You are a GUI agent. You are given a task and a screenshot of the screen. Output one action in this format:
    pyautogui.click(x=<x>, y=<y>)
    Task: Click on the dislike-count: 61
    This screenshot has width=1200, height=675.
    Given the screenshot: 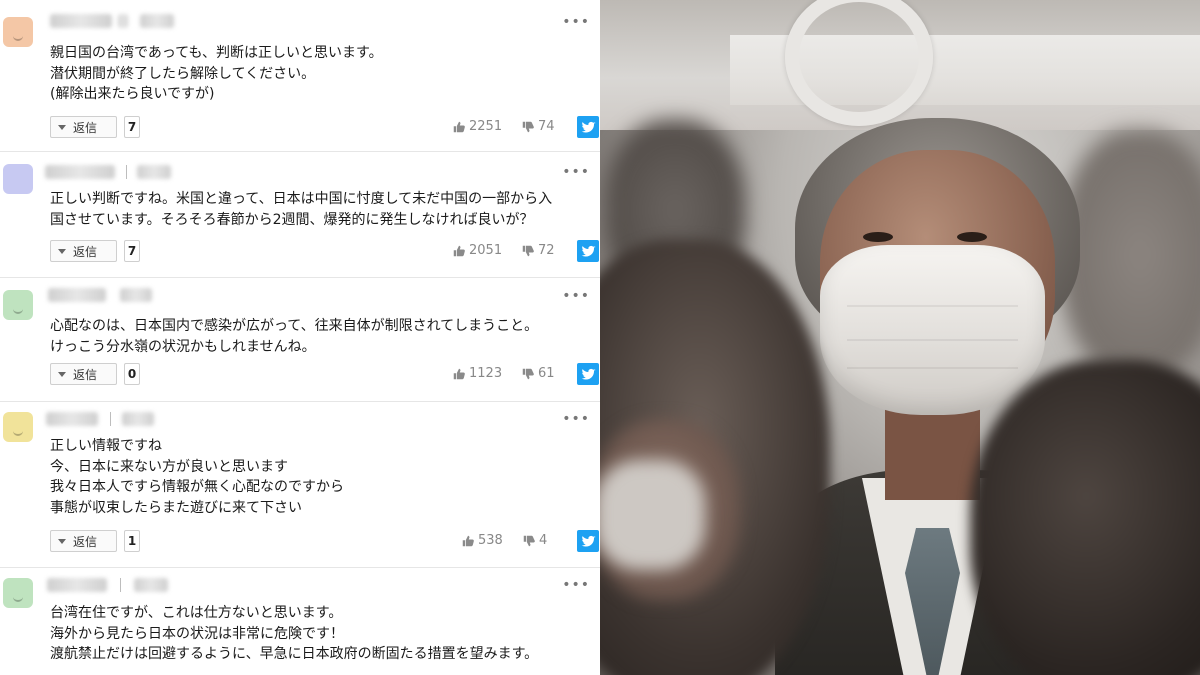 What is the action you would take?
    pyautogui.click(x=546, y=373)
    